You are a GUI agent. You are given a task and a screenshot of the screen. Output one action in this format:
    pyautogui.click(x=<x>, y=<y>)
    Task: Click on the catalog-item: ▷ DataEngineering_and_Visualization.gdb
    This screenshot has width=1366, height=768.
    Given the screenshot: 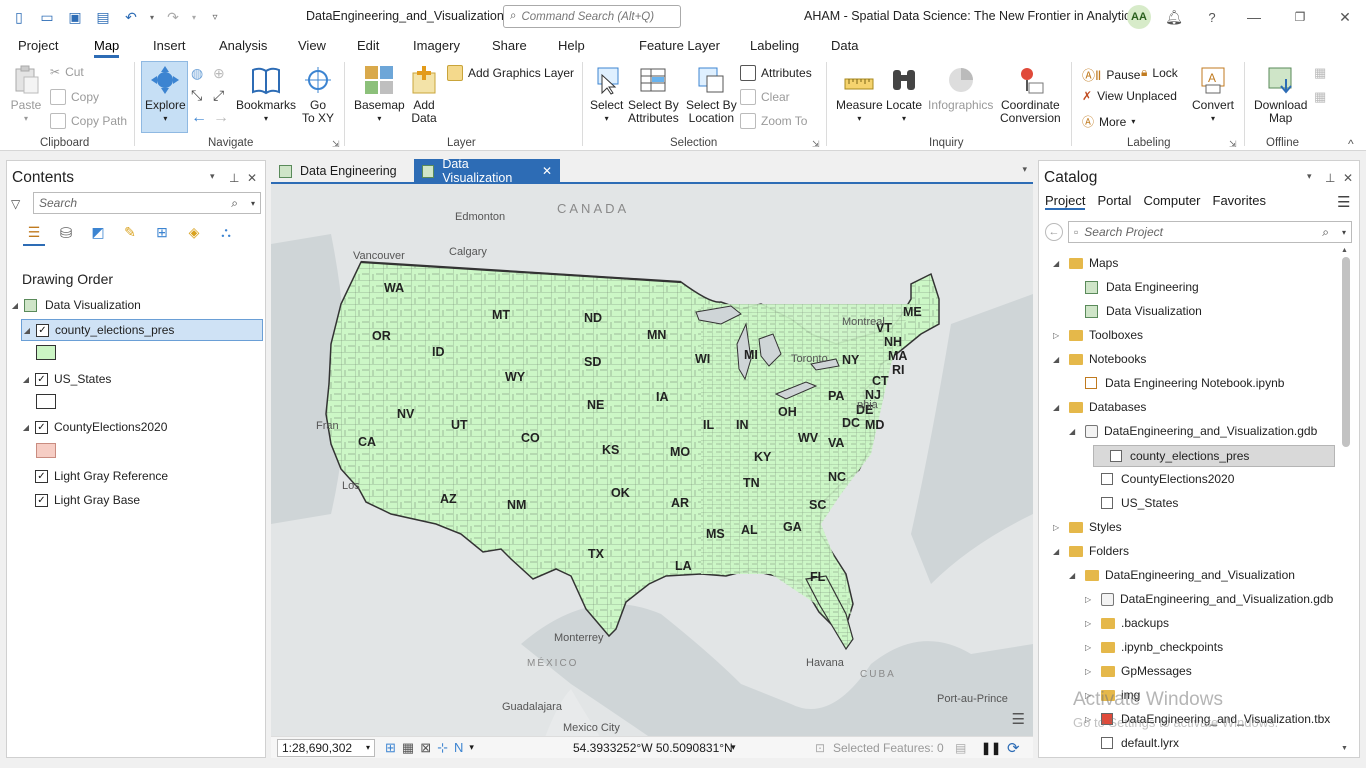 What is the action you would take?
    pyautogui.click(x=1186, y=599)
    